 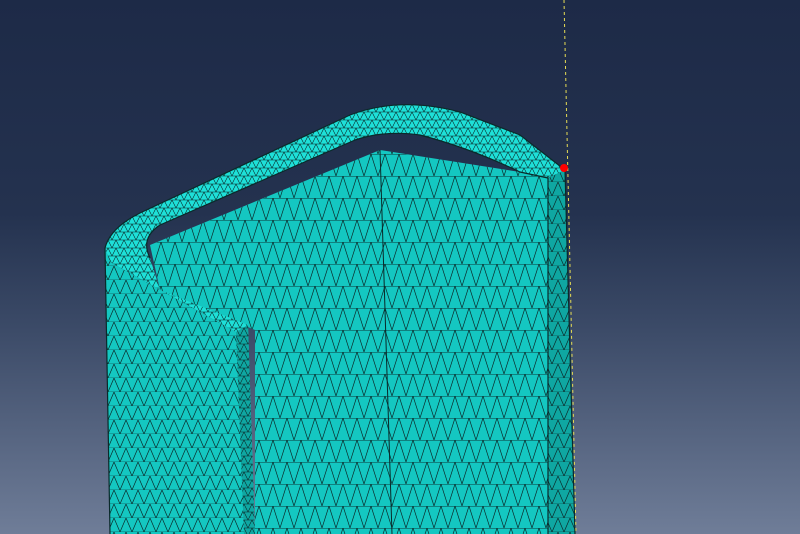 I want to click on mesh-right-end-face, so click(x=561, y=352).